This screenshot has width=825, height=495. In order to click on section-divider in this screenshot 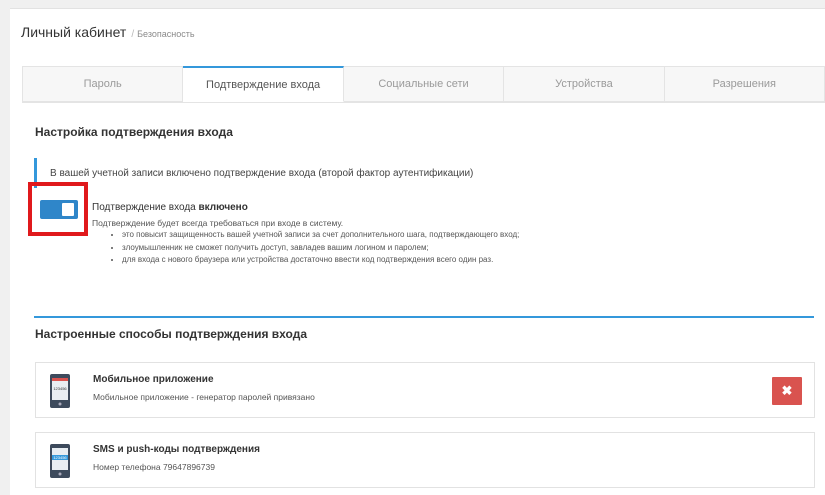, I will do `click(424, 317)`.